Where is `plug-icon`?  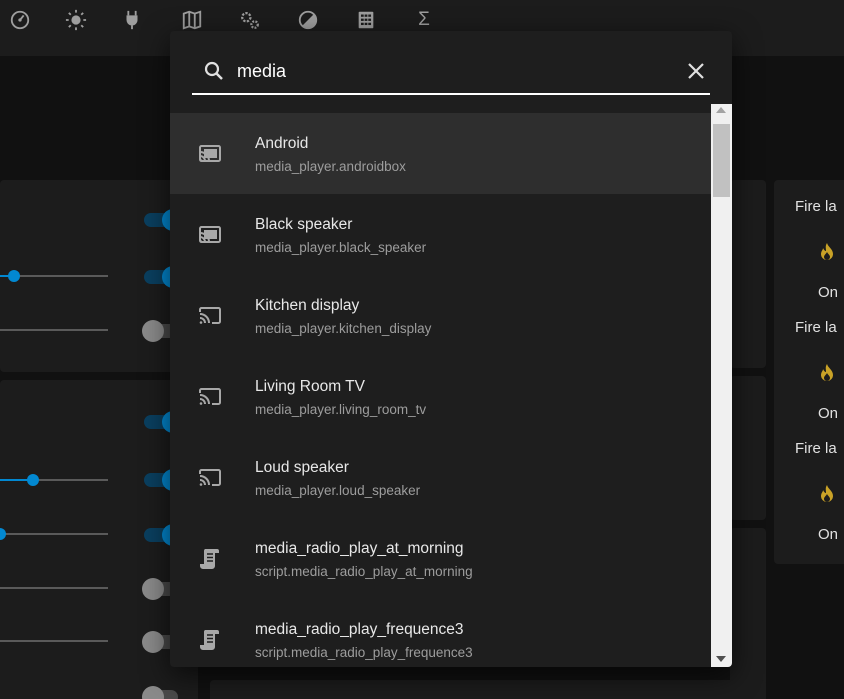
plug-icon is located at coordinates (132, 20).